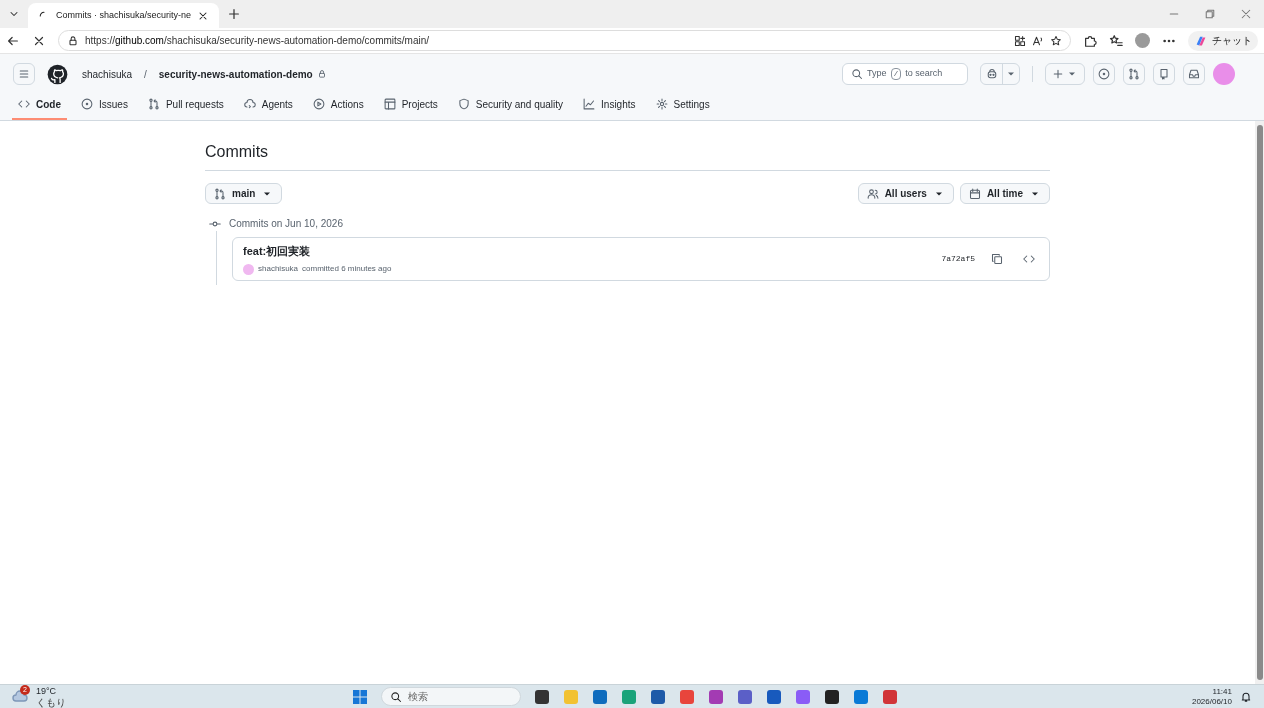 This screenshot has width=1264, height=708. I want to click on book-icon, so click(1164, 74).